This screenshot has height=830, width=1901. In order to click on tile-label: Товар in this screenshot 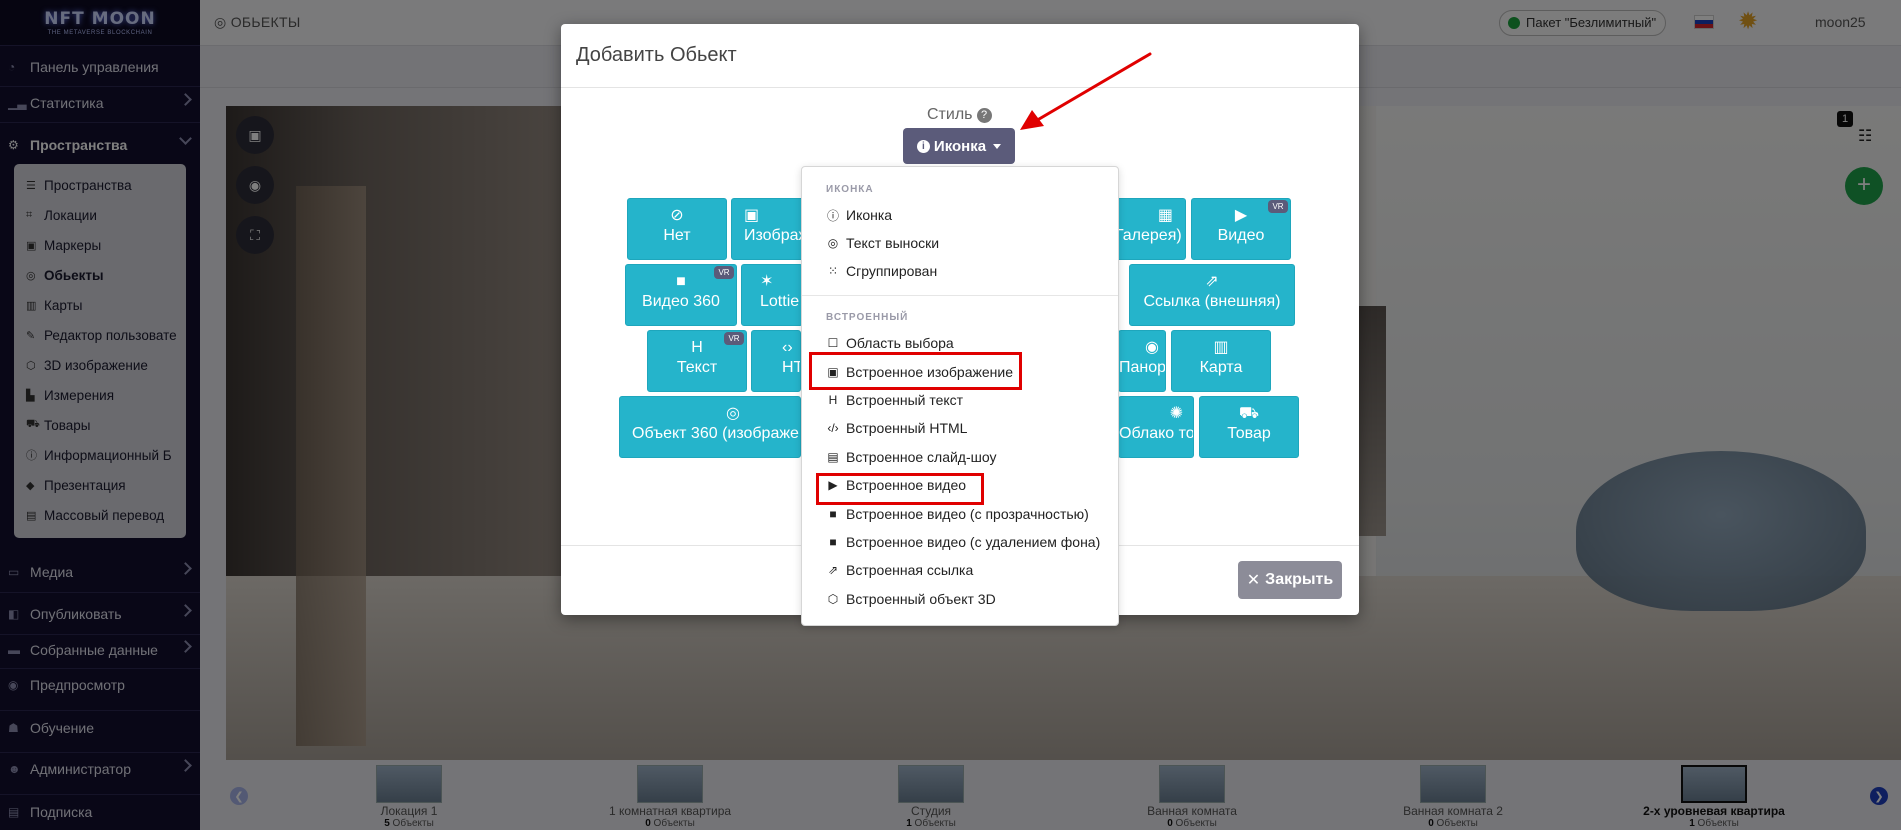, I will do `click(1249, 433)`.